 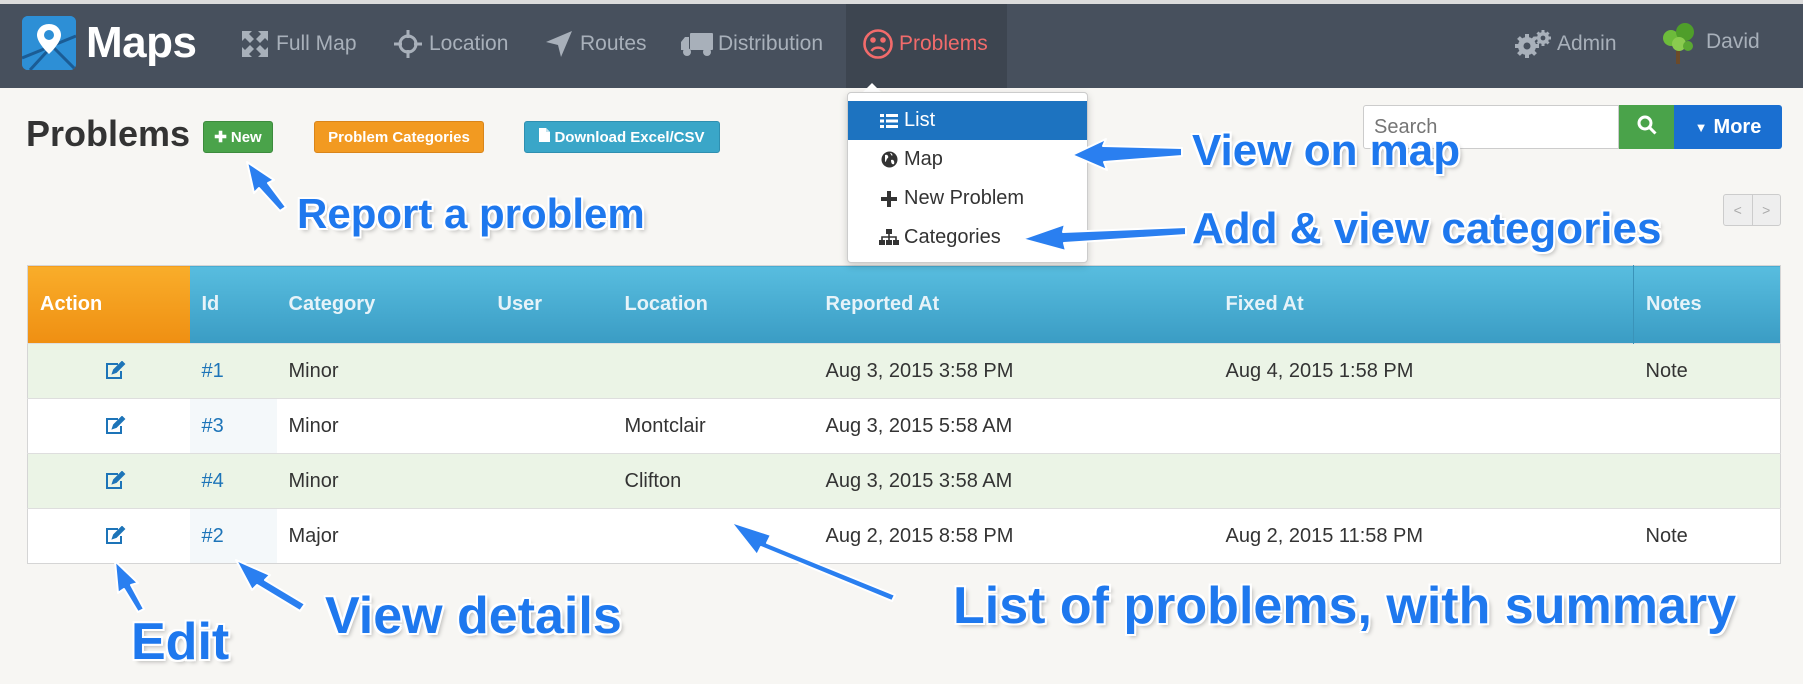 I want to click on id-cell: #2, so click(x=233, y=536).